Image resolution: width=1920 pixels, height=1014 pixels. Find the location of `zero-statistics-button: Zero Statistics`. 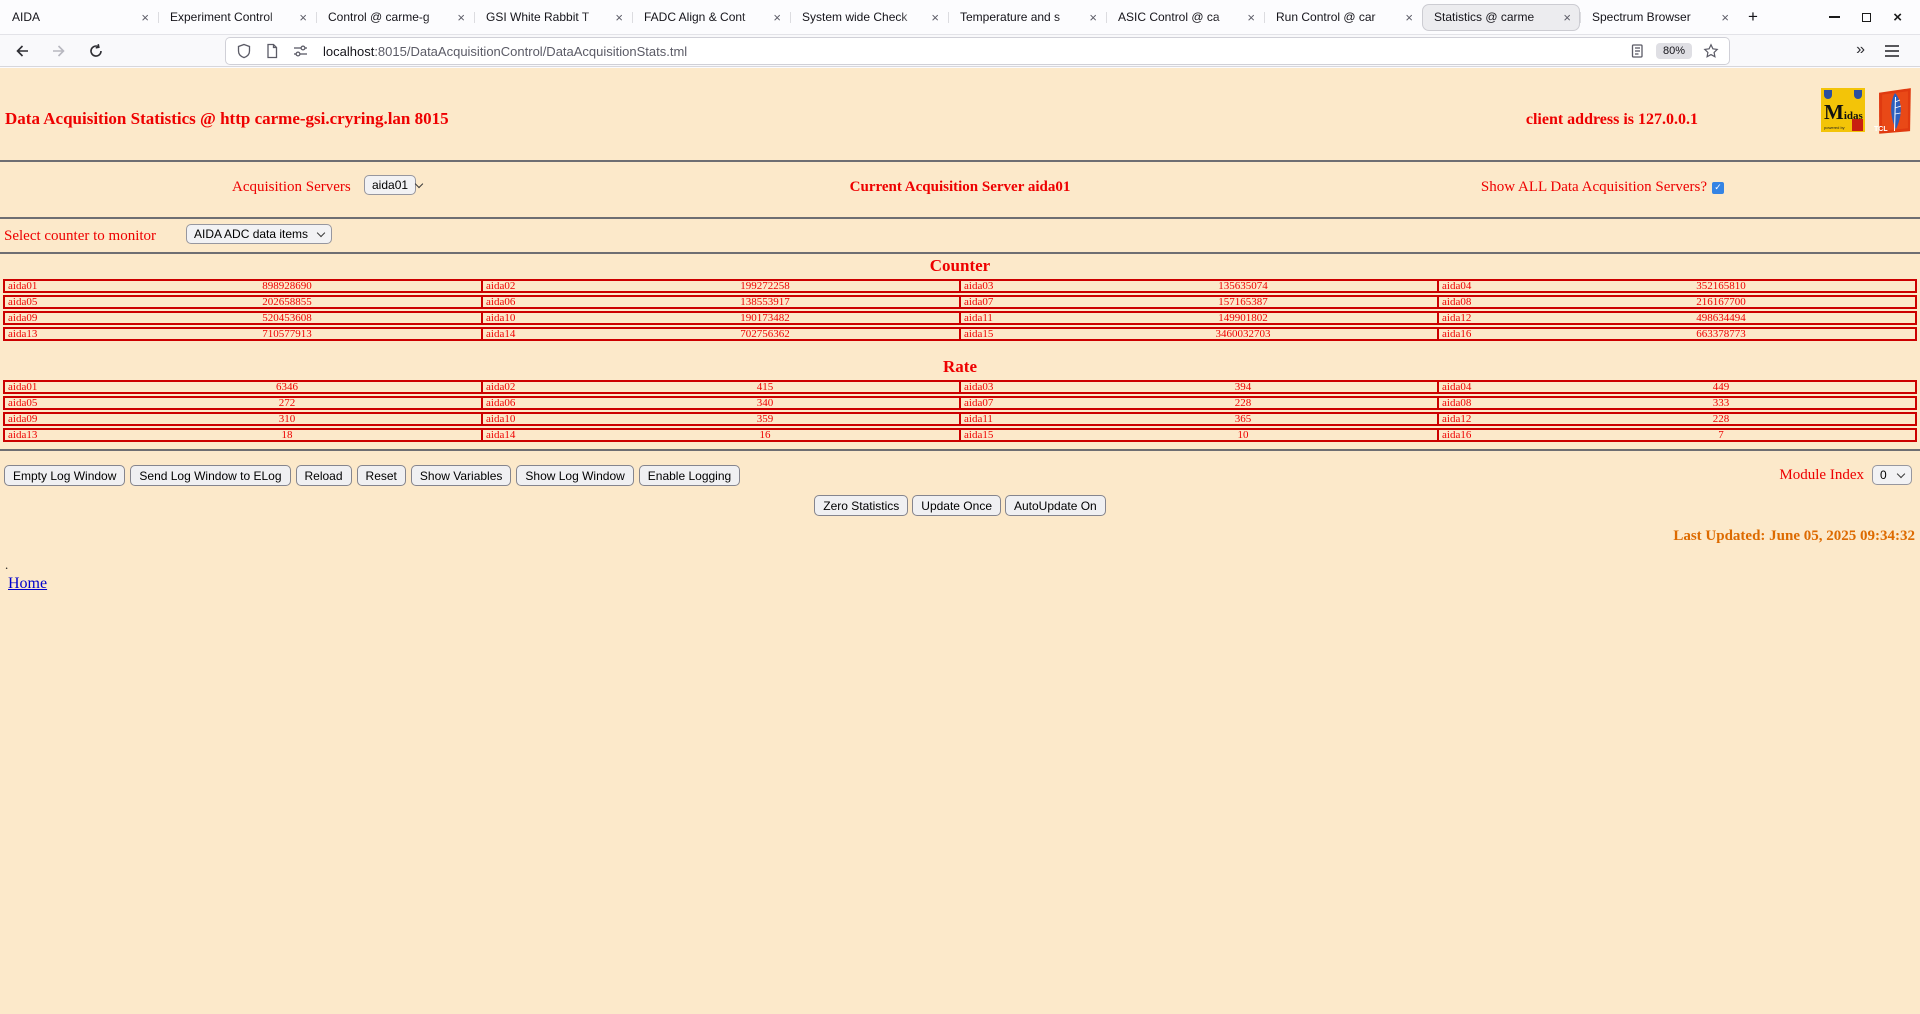

zero-statistics-button: Zero Statistics is located at coordinates (861, 505).